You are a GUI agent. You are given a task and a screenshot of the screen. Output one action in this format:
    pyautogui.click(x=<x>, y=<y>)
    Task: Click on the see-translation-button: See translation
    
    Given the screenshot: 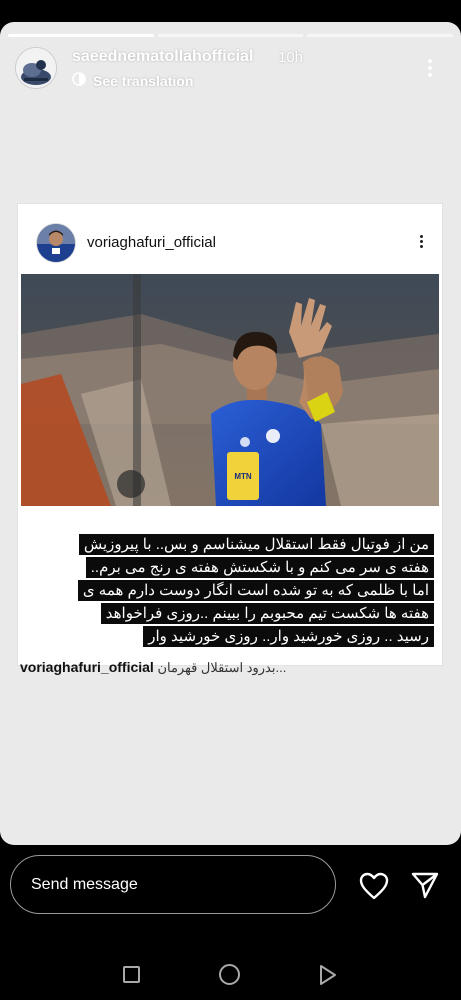 What is the action you would take?
    pyautogui.click(x=132, y=80)
    